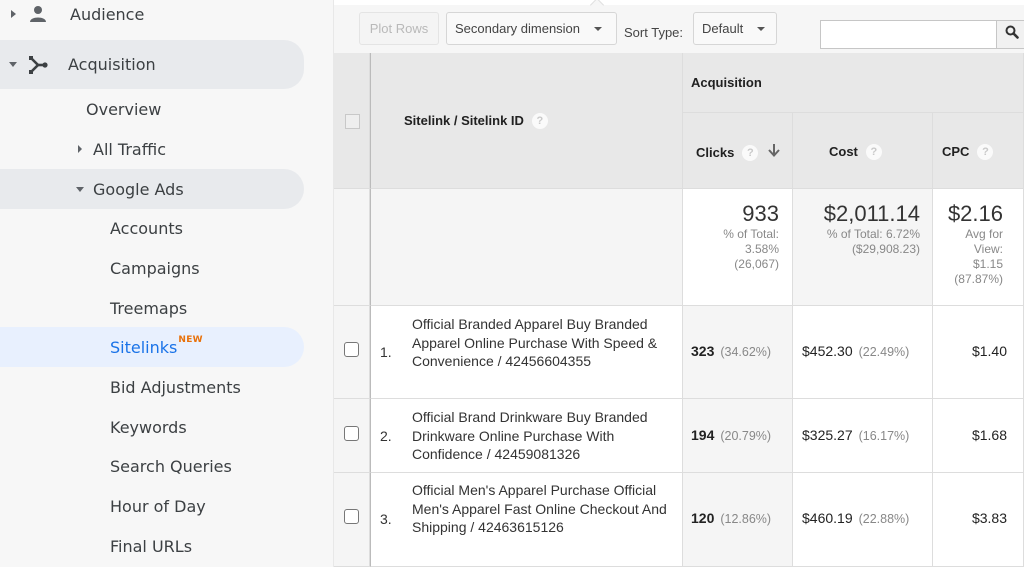 Image resolution: width=1024 pixels, height=567 pixels. Describe the element at coordinates (746, 436) in the screenshot. I see `clicks-percent: (20.79%)` at that location.